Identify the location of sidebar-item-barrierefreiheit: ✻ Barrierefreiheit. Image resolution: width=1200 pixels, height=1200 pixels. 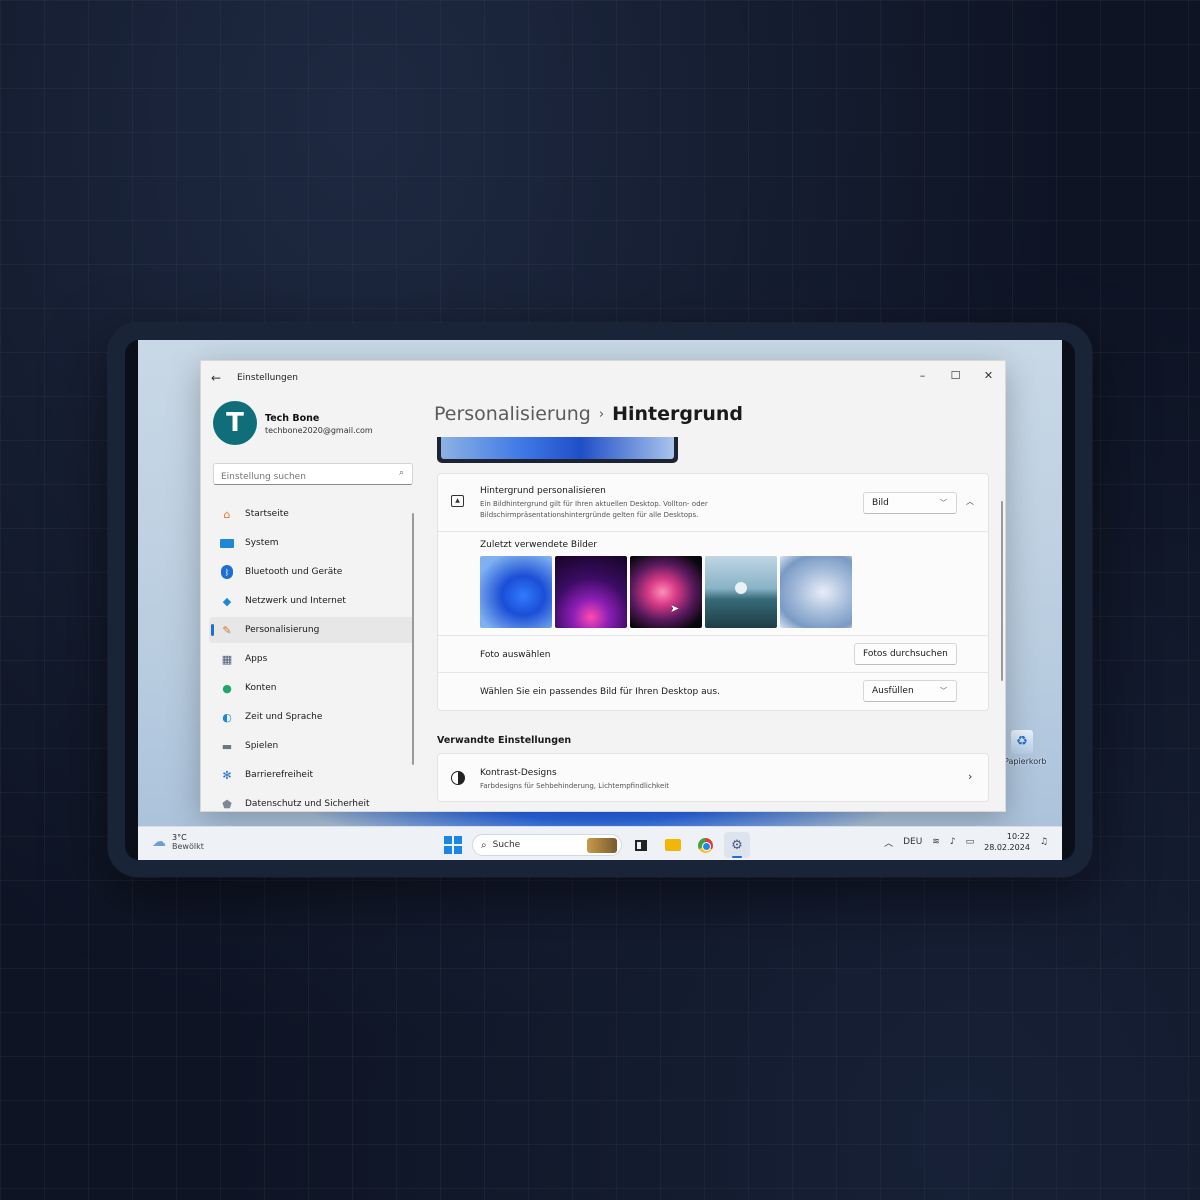
(311, 775).